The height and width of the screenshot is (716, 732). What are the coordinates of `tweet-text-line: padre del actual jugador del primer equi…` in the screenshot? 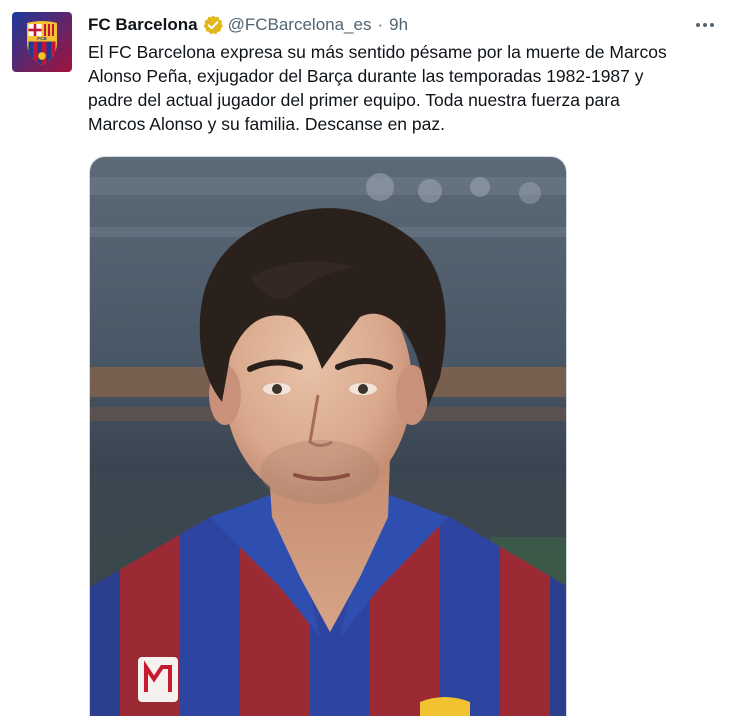 It's located at (354, 100).